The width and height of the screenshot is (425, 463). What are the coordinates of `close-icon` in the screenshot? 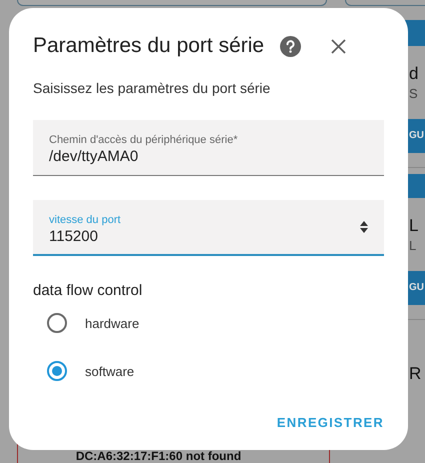 It's located at (338, 46).